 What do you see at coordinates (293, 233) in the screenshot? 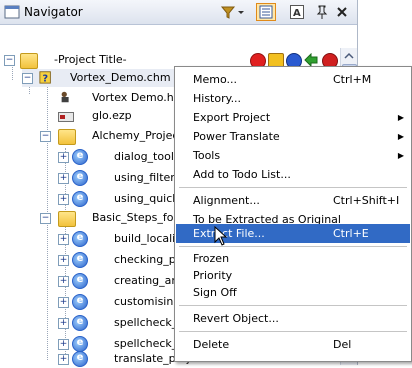
I see `menu-item-extract-file: Extract File... Ctrl+E` at bounding box center [293, 233].